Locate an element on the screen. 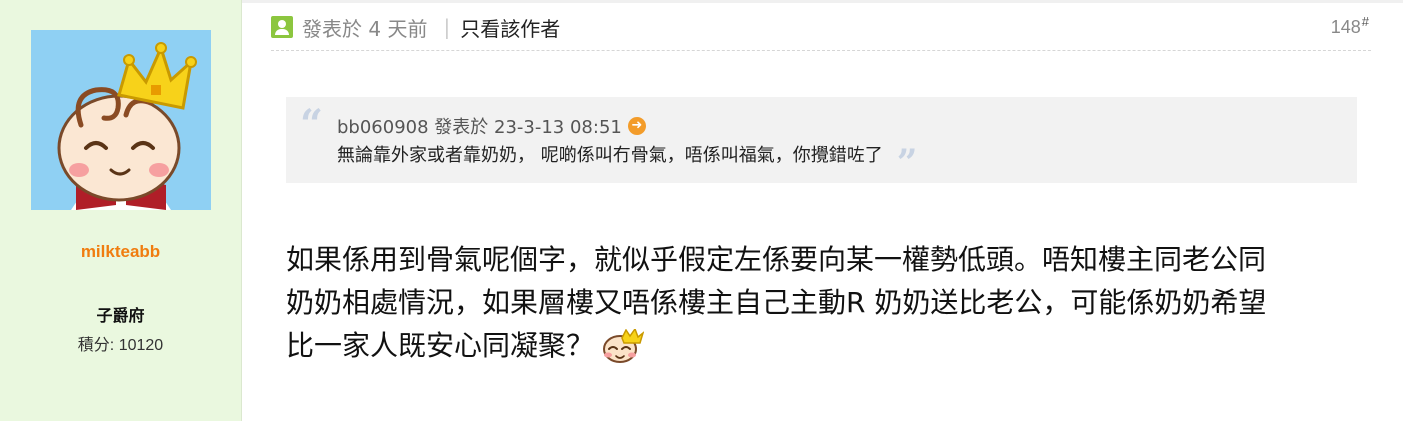  avatar is located at coordinates (121, 120).